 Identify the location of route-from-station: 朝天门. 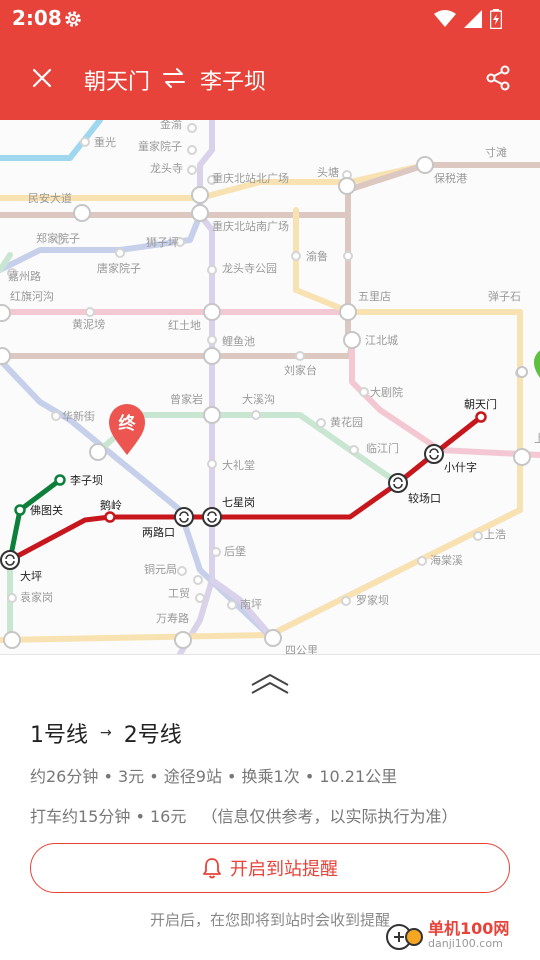
(117, 80).